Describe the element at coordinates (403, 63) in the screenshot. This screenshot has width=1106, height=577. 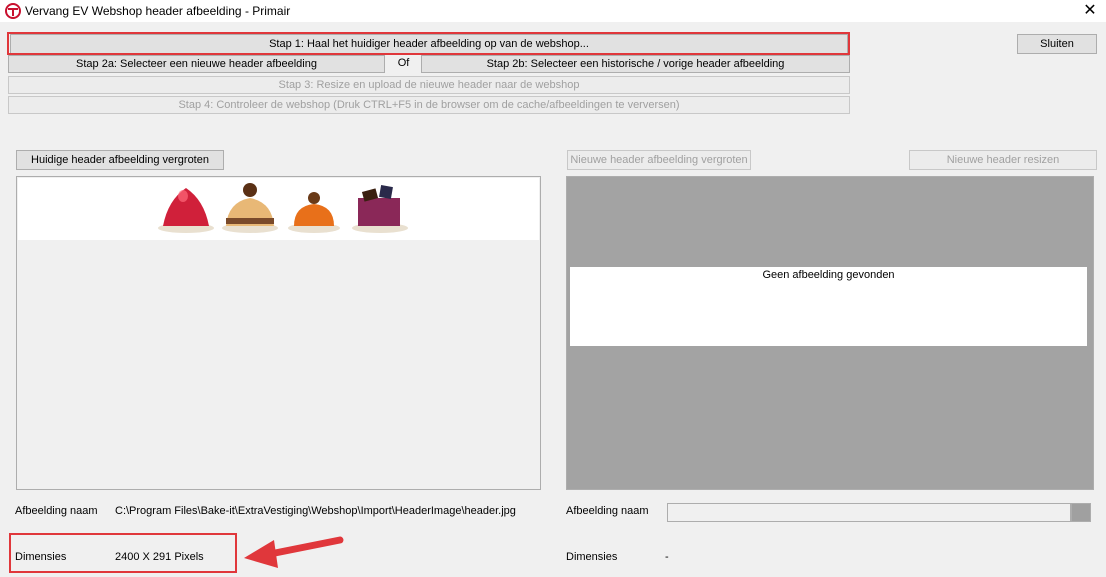
I see `or-label: Of` at that location.